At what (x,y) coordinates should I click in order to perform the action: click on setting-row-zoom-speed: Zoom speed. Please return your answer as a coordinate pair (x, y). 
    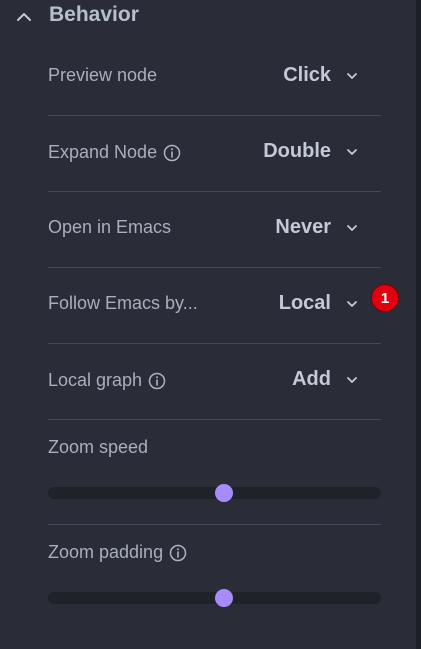
    Looking at the image, I should click on (214, 472).